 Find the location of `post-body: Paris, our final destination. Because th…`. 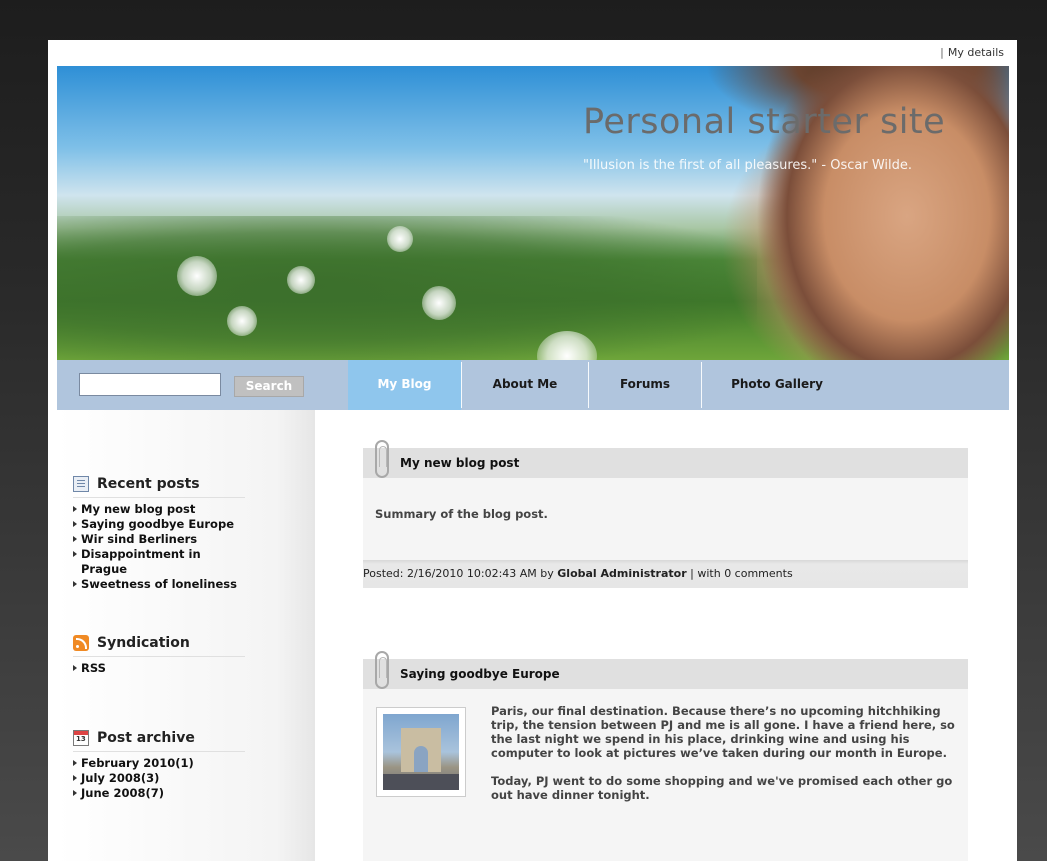

post-body: Paris, our final destination. Because th… is located at coordinates (665, 775).